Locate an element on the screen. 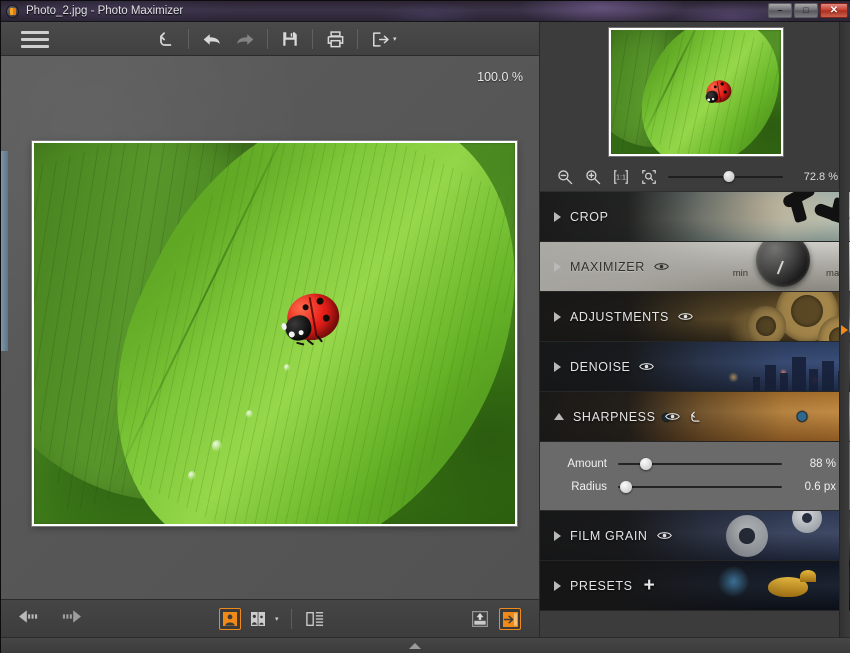  navigator-photo-ladybug is located at coordinates (696, 92).